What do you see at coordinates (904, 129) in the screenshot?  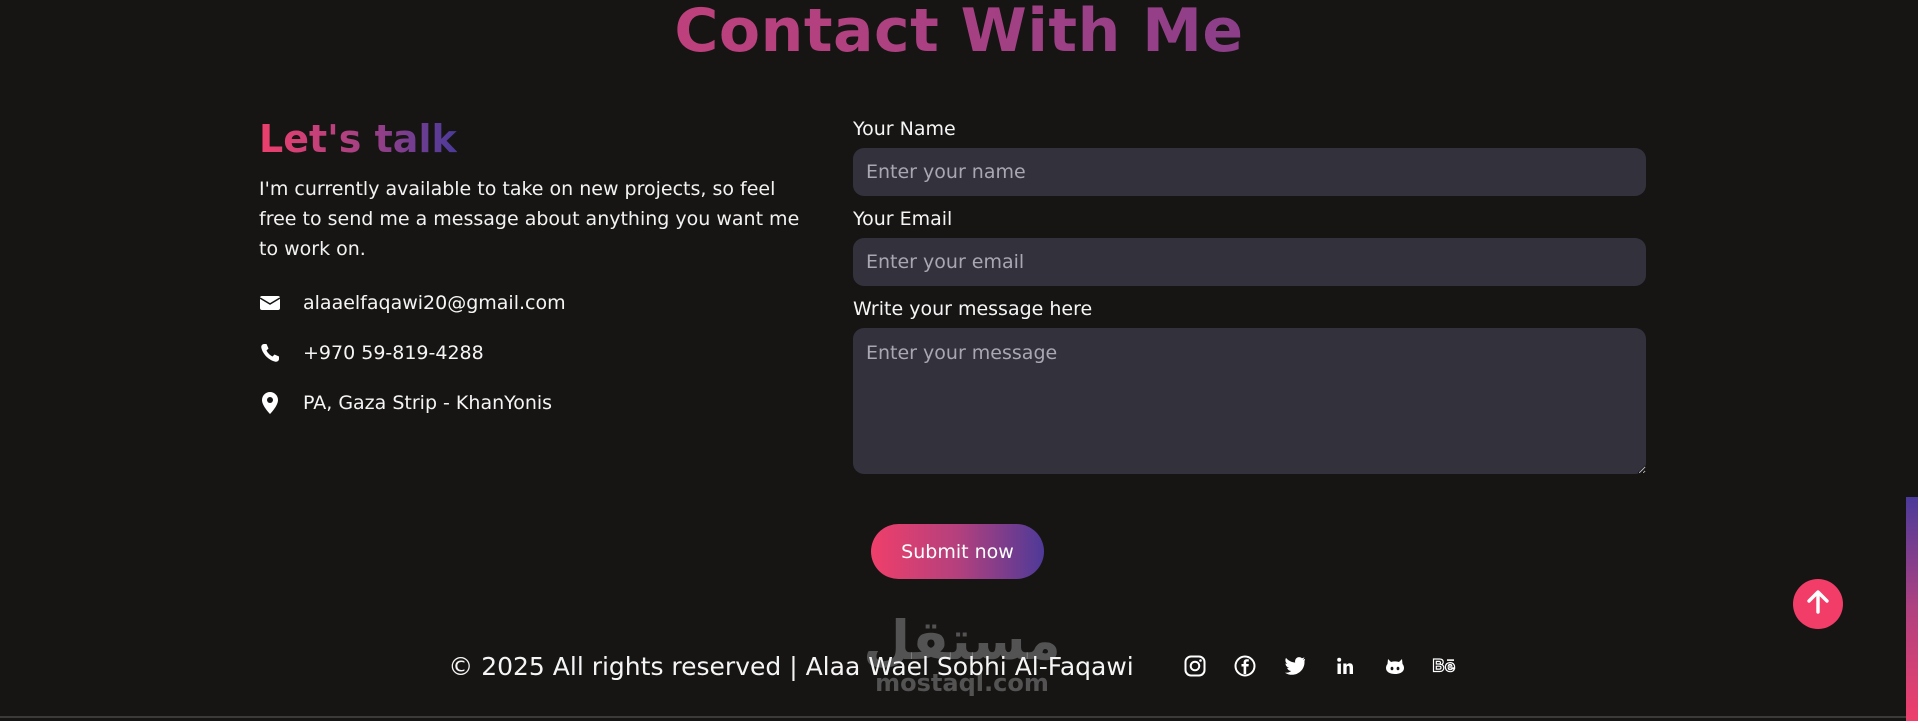 I see `name-label: Your Name` at bounding box center [904, 129].